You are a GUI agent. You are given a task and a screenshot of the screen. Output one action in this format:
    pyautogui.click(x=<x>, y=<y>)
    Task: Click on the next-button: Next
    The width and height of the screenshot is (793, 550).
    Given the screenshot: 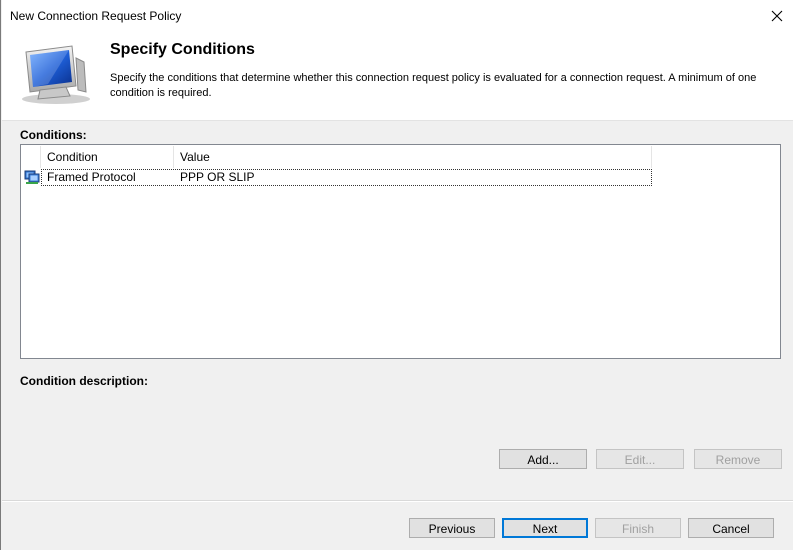 What is the action you would take?
    pyautogui.click(x=545, y=528)
    